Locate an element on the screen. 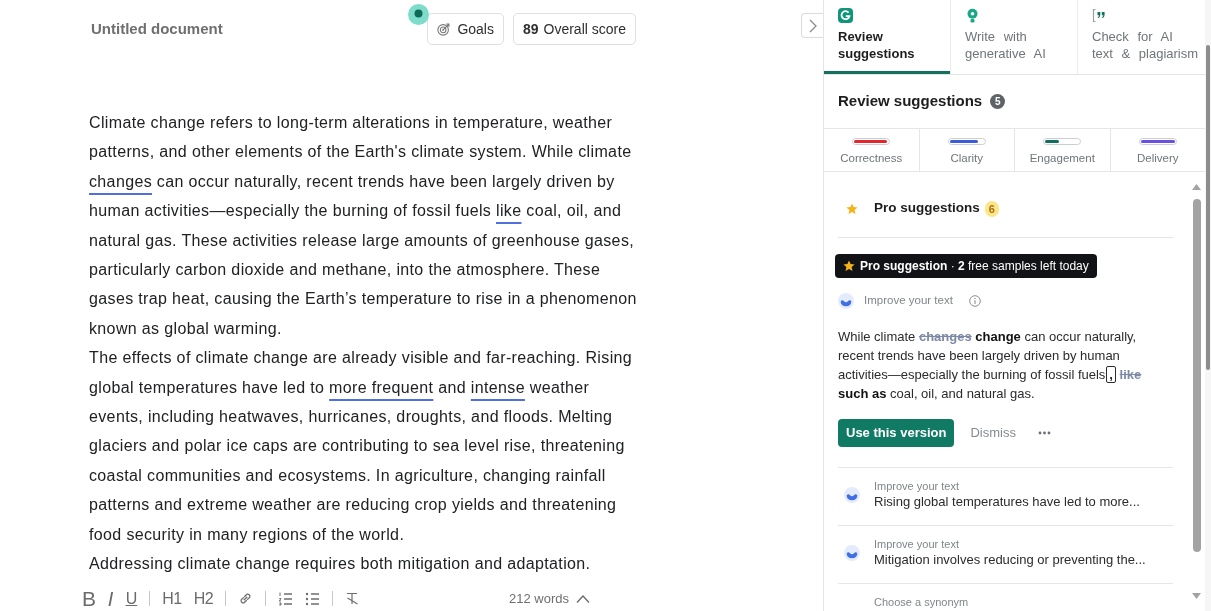  more-icon is located at coordinates (1044, 433).